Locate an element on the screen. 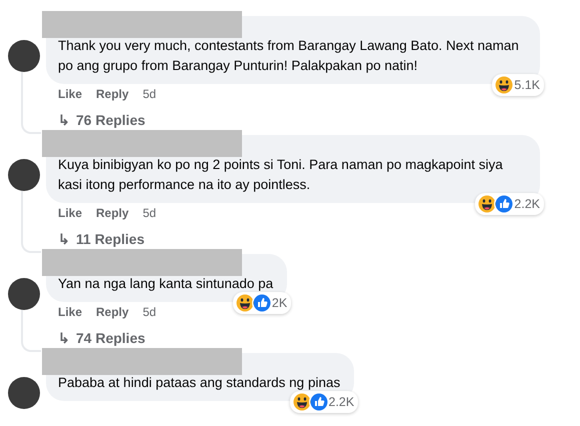  comment-text: Kuya binibigyan ko po ng 2 points si Toni. Para naman po magkapoint siya kasi itong performance na ito ay pointless. is located at coordinates (280, 174).